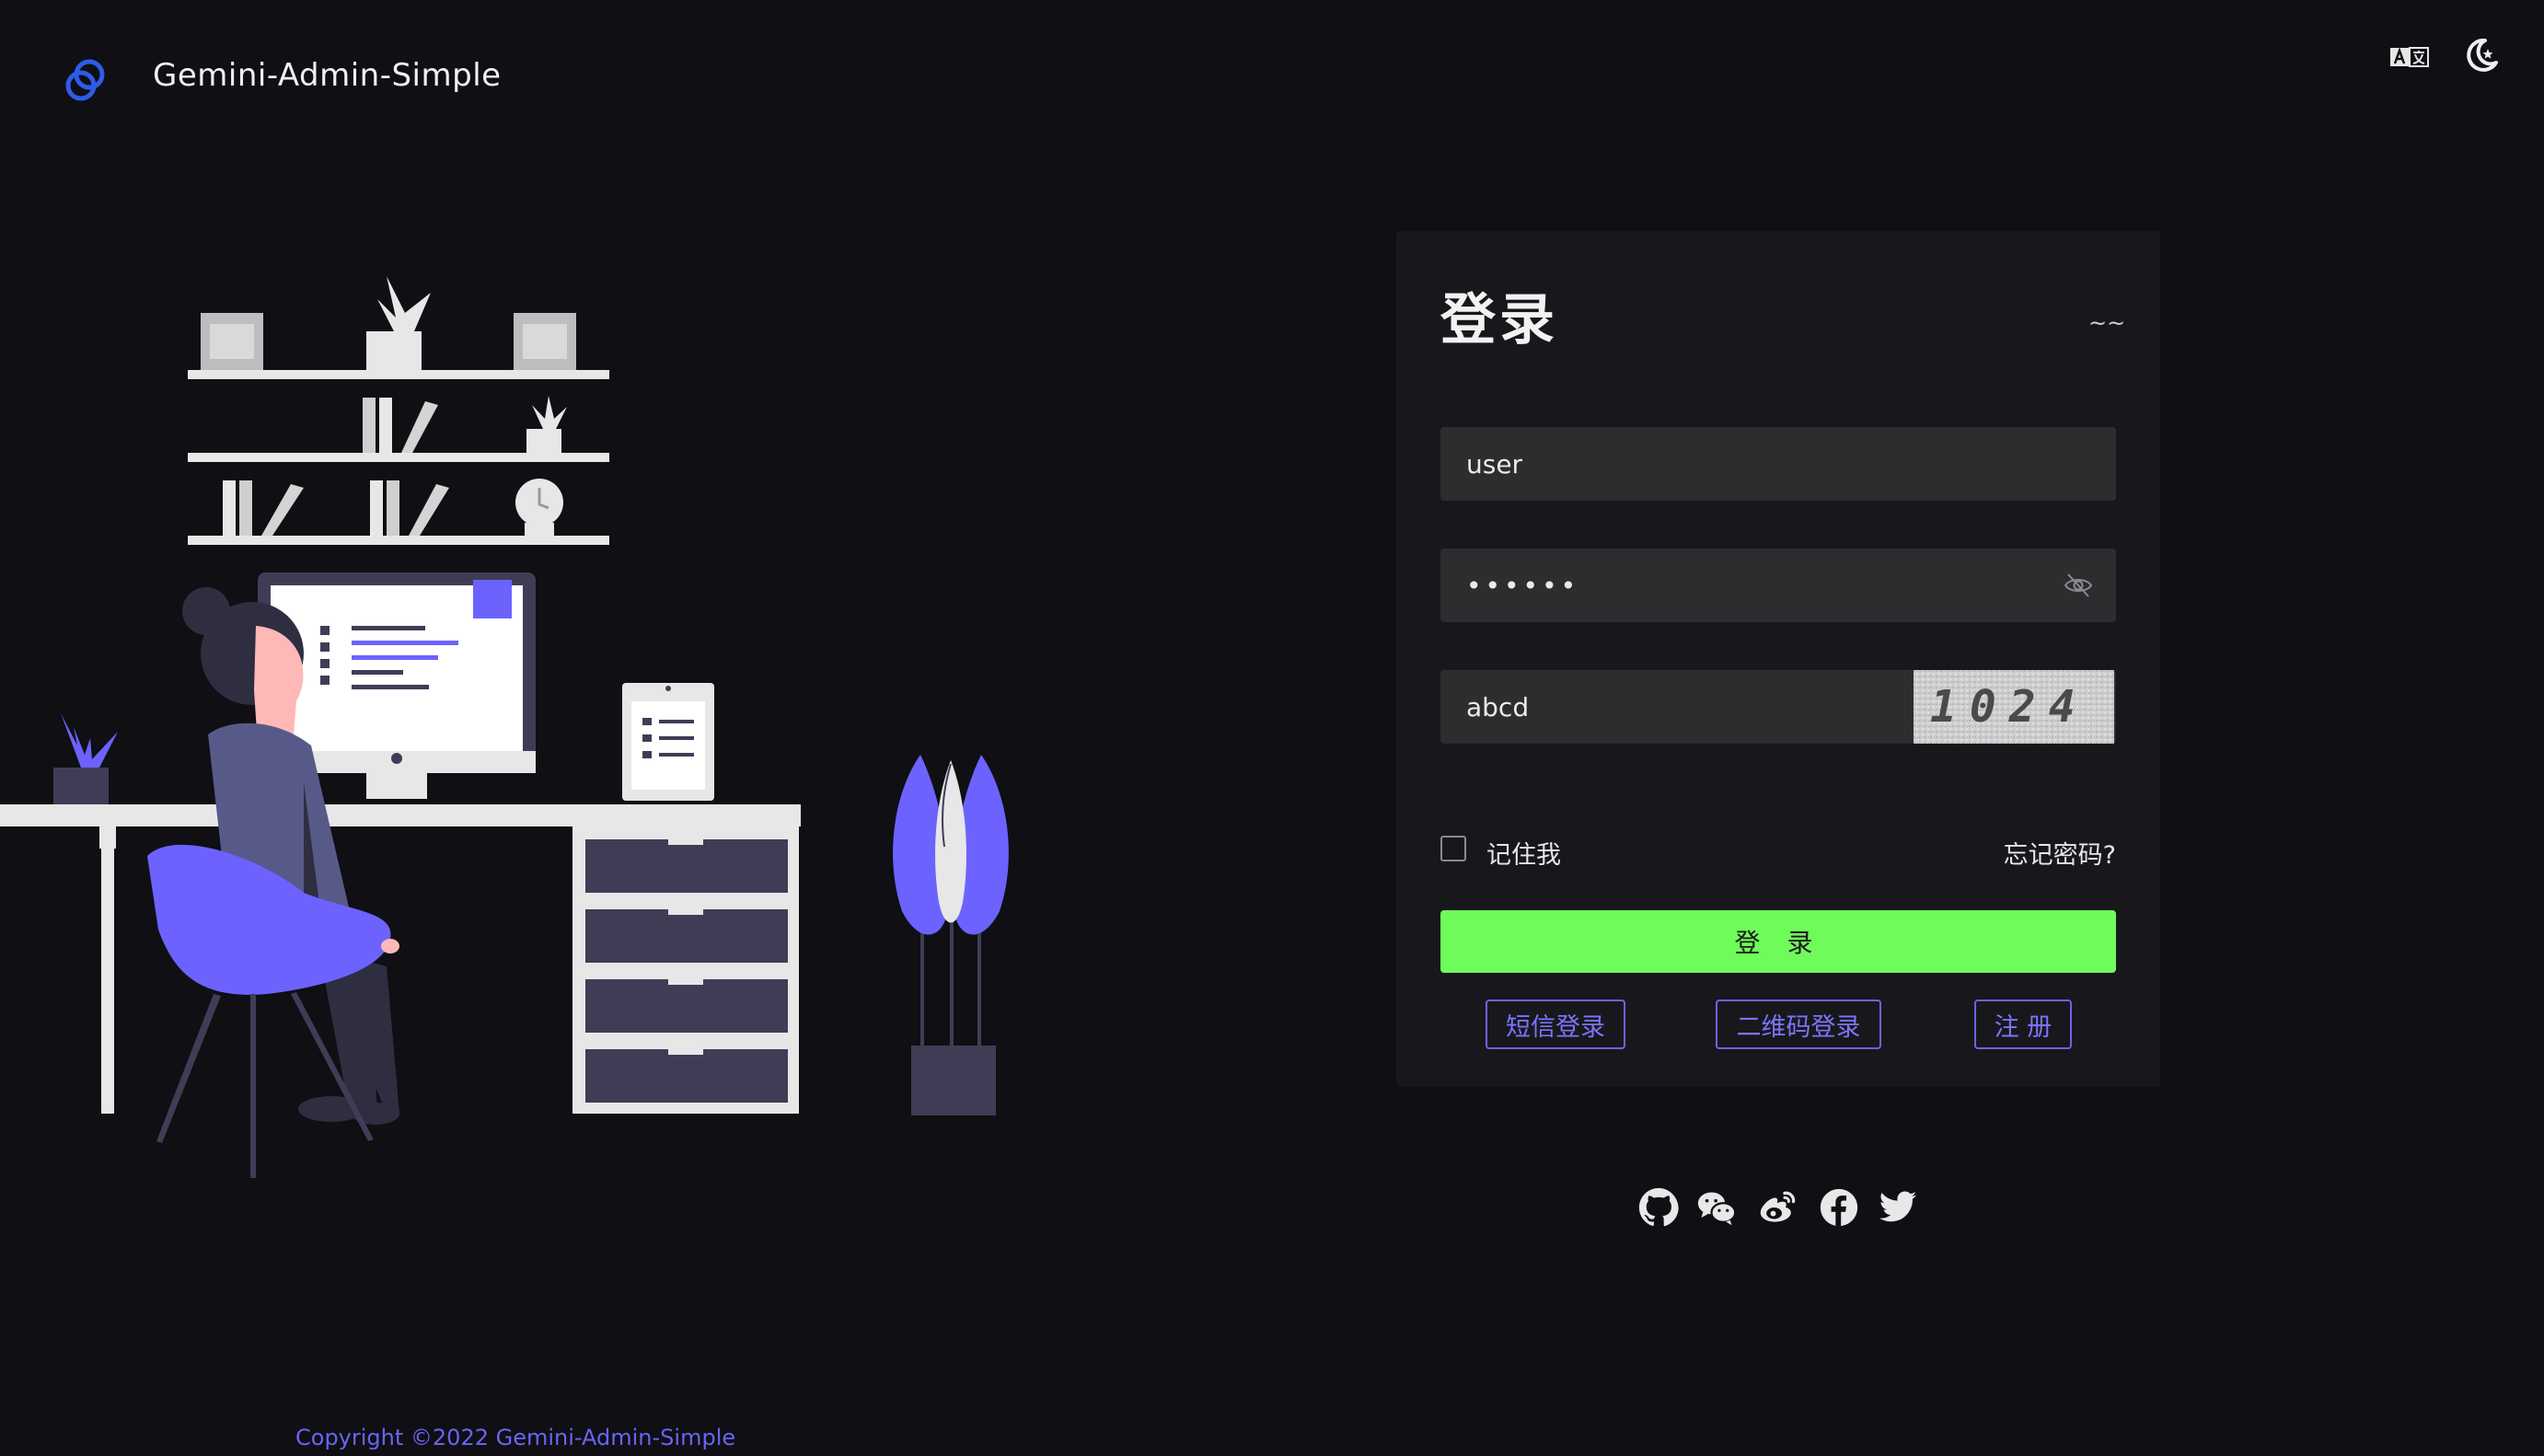  What do you see at coordinates (2009, 707) in the screenshot?
I see `captcha-text: 1024` at bounding box center [2009, 707].